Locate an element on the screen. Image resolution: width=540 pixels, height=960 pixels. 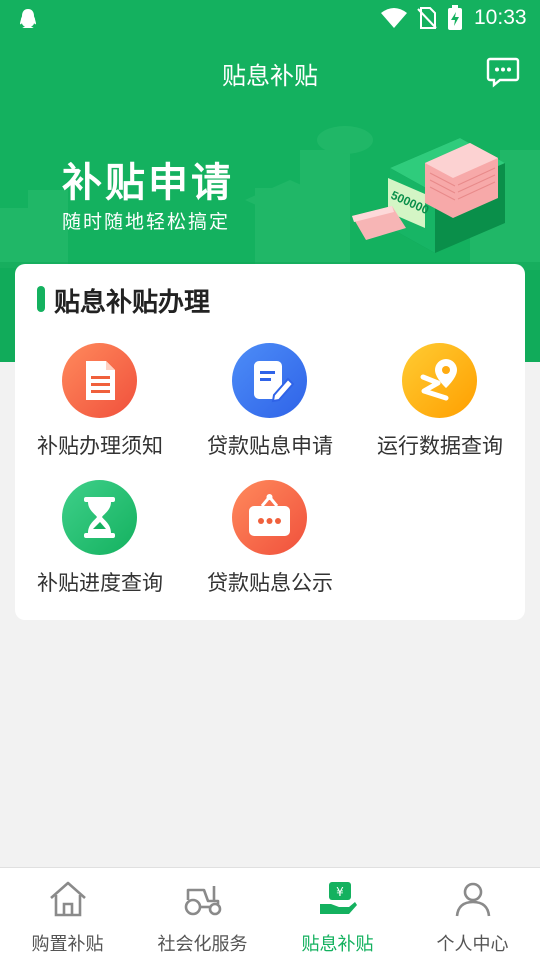
tab-personal-center: 个人中心 is located at coordinates (472, 914).